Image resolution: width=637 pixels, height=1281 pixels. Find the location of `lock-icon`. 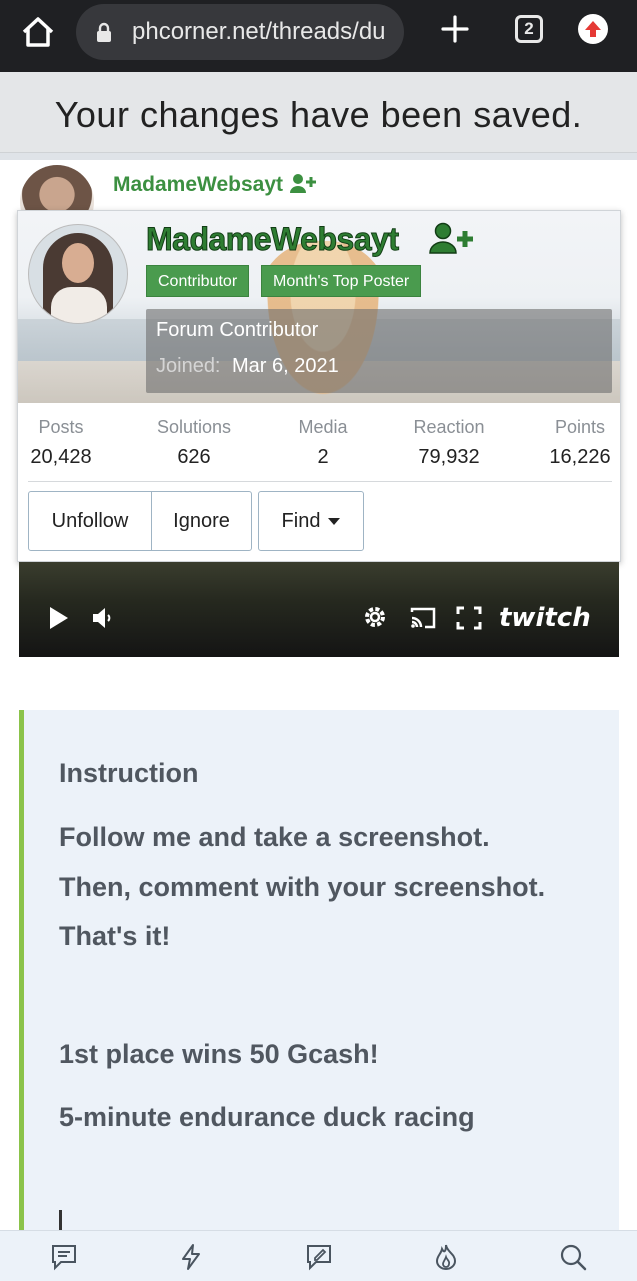

lock-icon is located at coordinates (104, 32).